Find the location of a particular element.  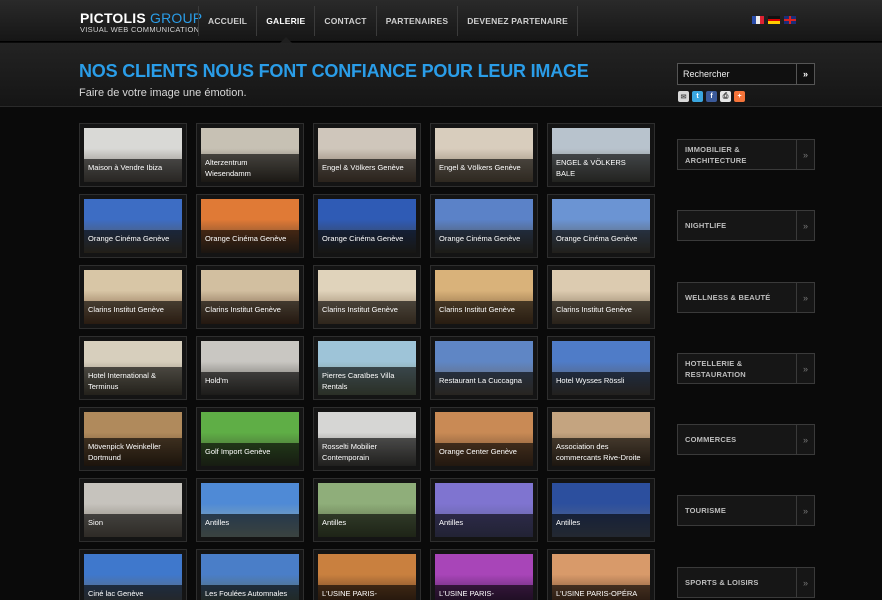

tile-caption: Mövenpick Weinkeller Dortmund is located at coordinates (133, 452).